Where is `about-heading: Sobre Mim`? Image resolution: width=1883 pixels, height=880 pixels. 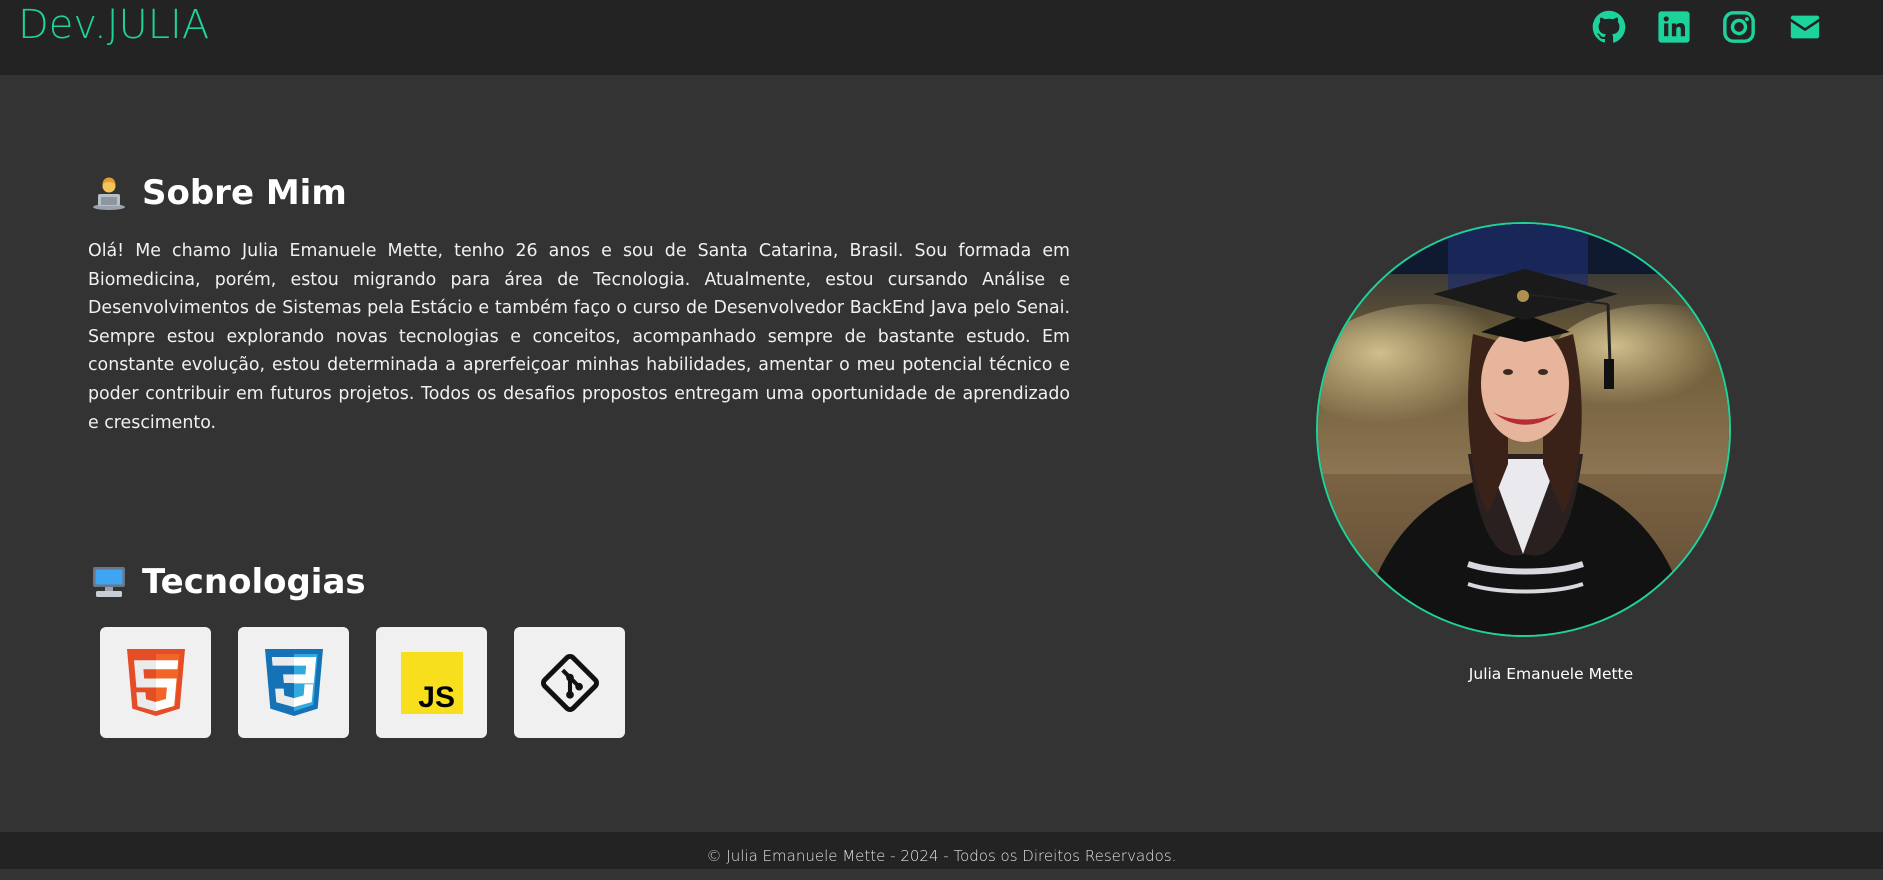
about-heading: Sobre Mim is located at coordinates (218, 193).